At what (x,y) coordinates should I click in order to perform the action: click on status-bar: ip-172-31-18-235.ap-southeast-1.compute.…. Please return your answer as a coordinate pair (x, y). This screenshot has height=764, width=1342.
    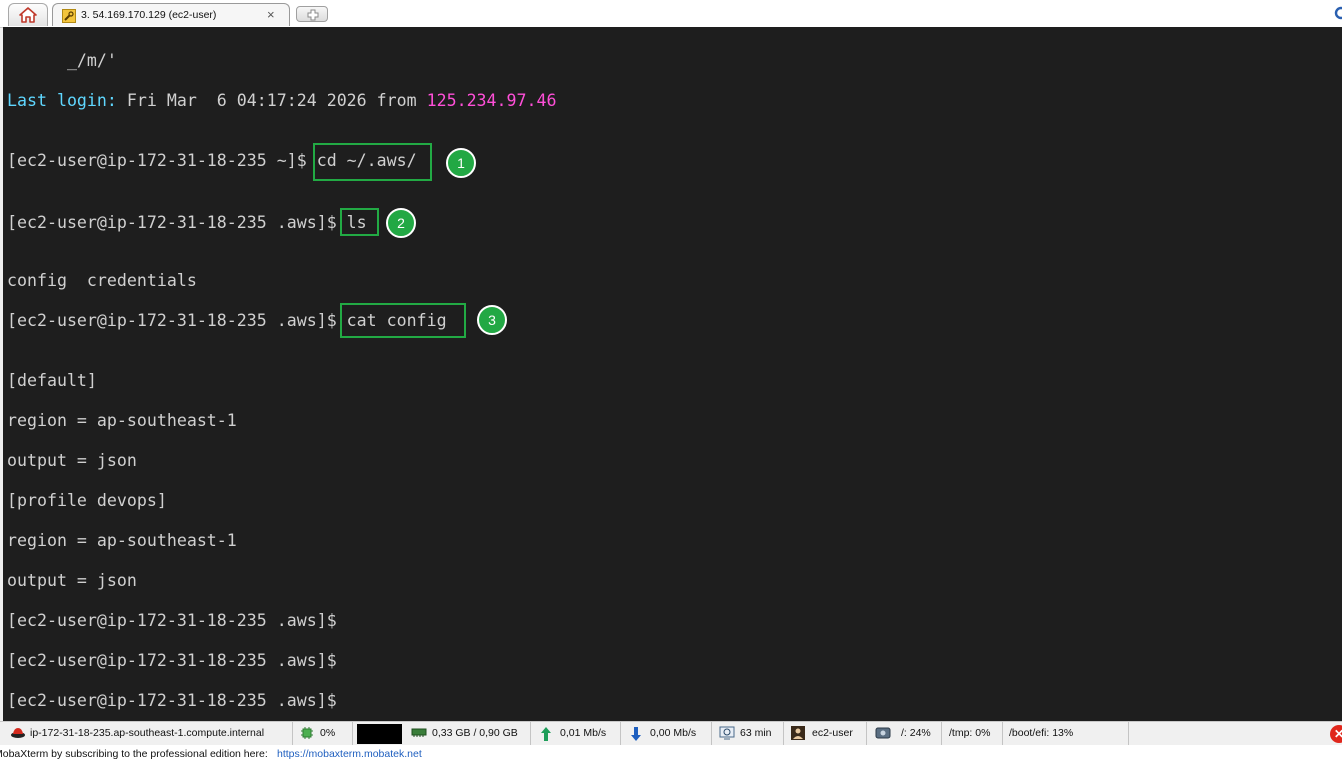
    Looking at the image, I should click on (671, 733).